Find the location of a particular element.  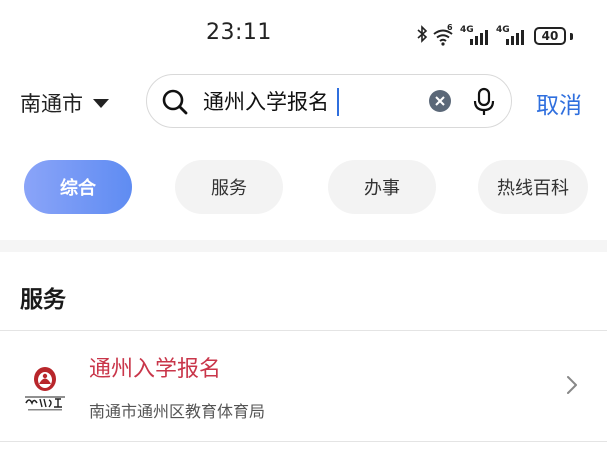

wifi-icon: 6 is located at coordinates (444, 34).